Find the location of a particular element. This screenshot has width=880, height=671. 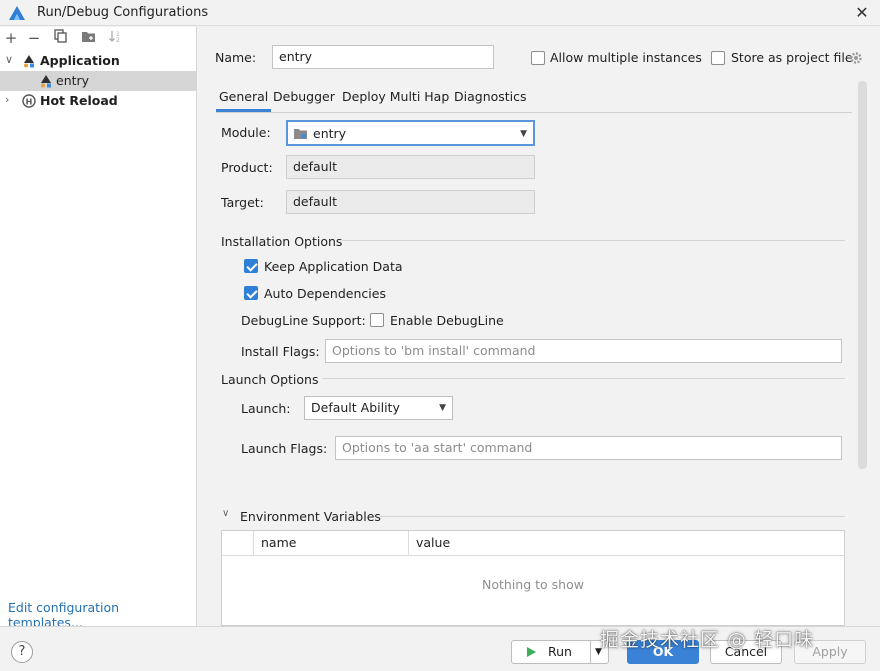

name-input: entry is located at coordinates (383, 57).